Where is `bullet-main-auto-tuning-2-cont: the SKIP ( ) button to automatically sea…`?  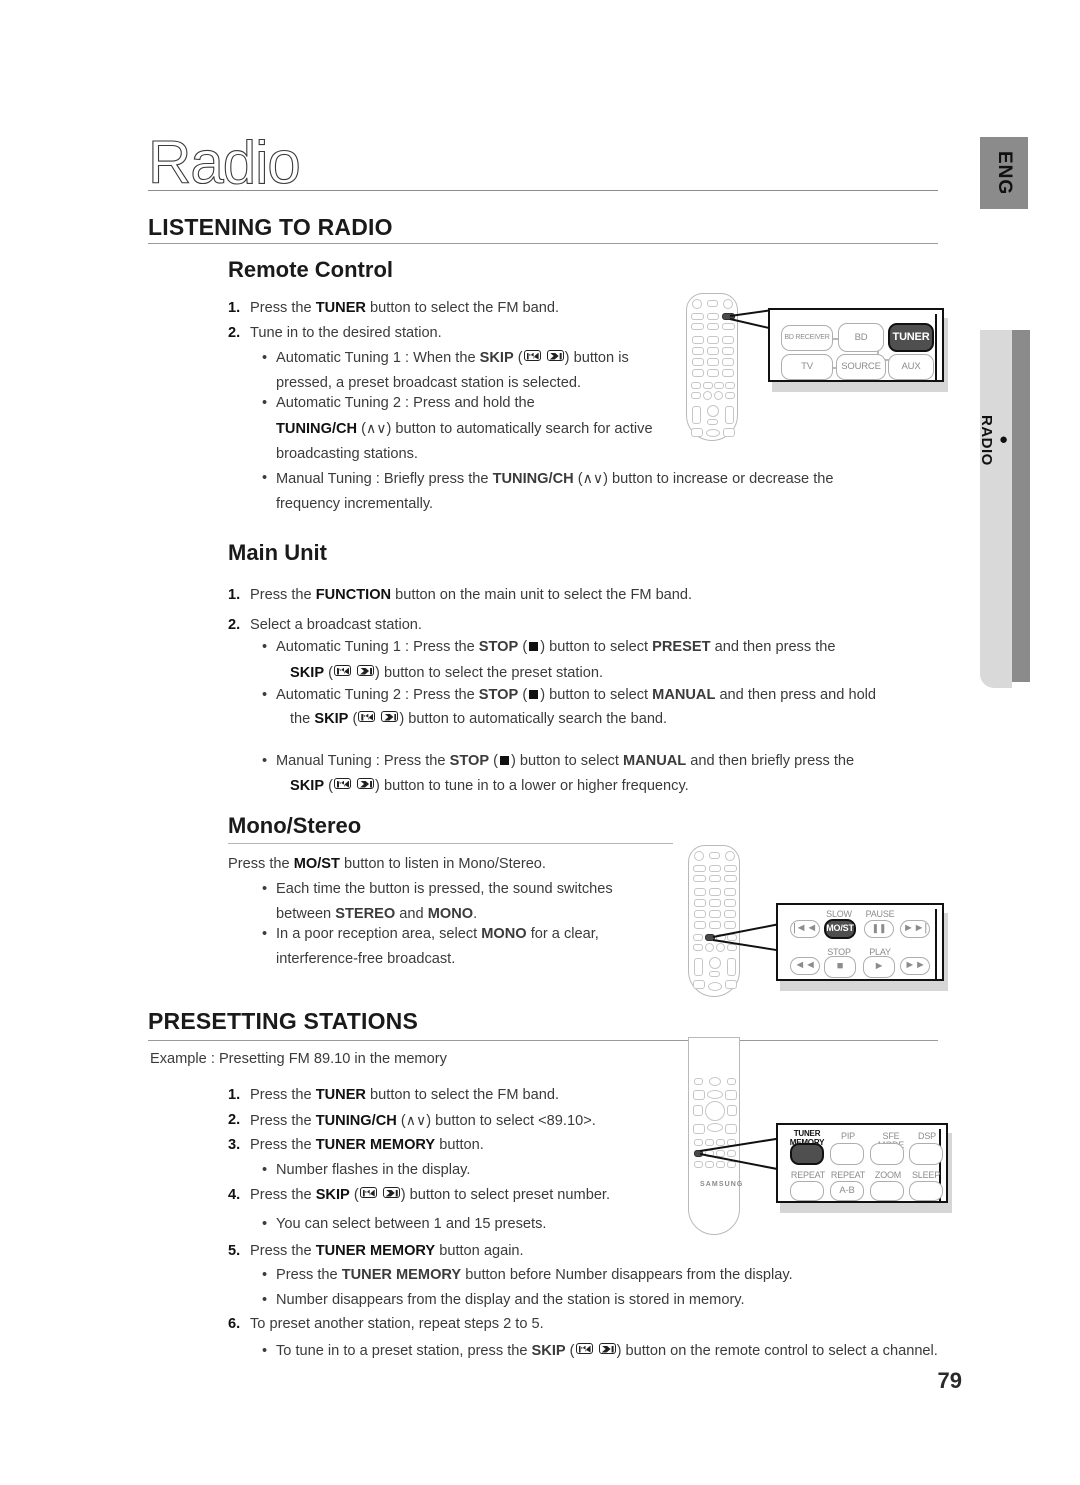 bullet-main-auto-tuning-2-cont: the SKIP ( ) button to automatically sea… is located at coordinates (640, 719).